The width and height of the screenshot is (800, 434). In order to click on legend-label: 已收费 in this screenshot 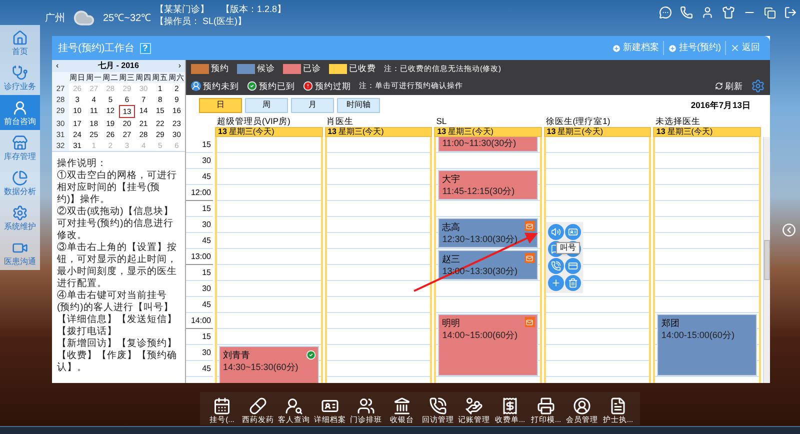, I will do `click(362, 68)`.